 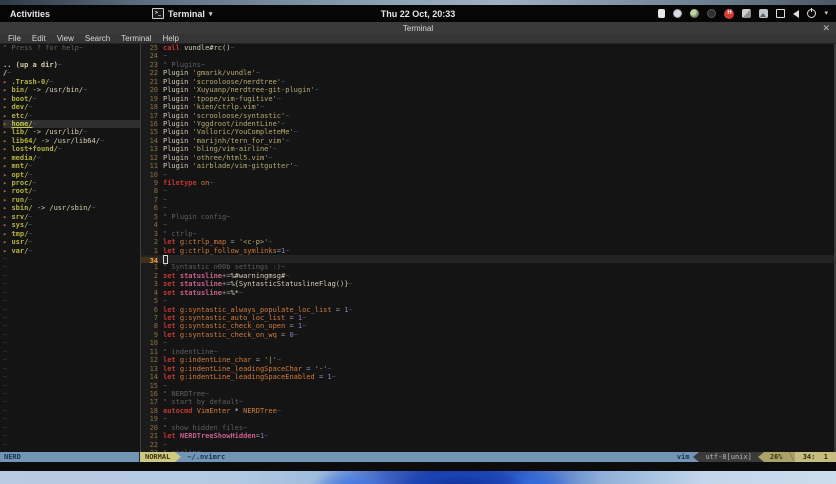 What do you see at coordinates (488, 326) in the screenshot?
I see `buffer-line: 8 let g:syntastic_check_on_open = 1~` at bounding box center [488, 326].